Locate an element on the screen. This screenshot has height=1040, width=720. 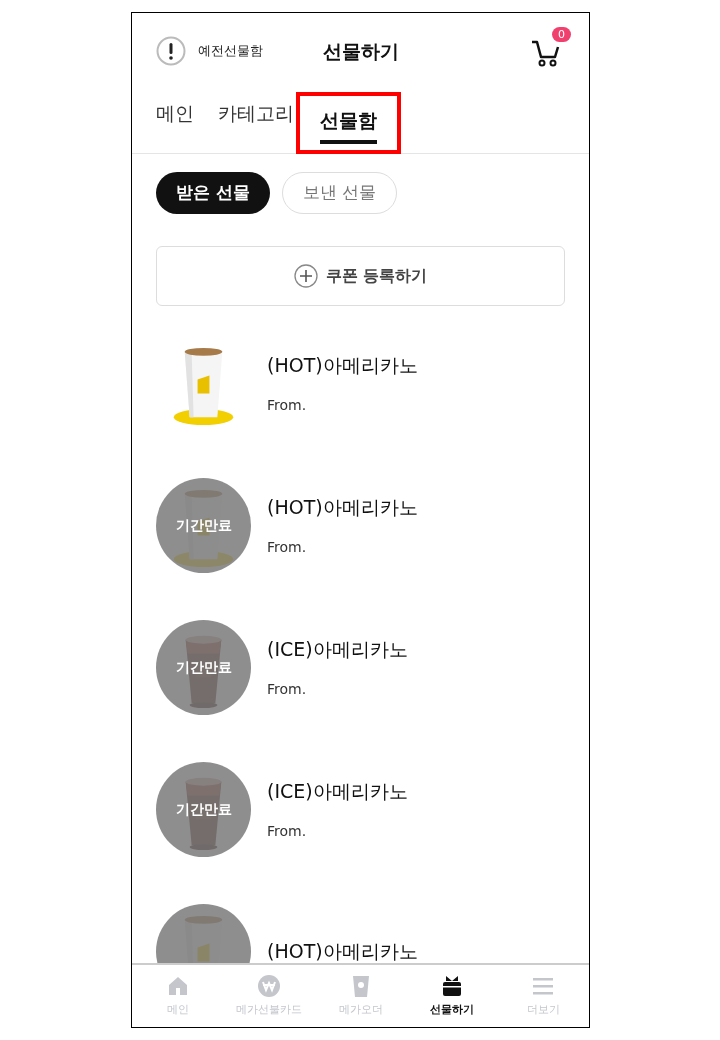
old-gift-box-link: 예전선물함 is located at coordinates (230, 51).